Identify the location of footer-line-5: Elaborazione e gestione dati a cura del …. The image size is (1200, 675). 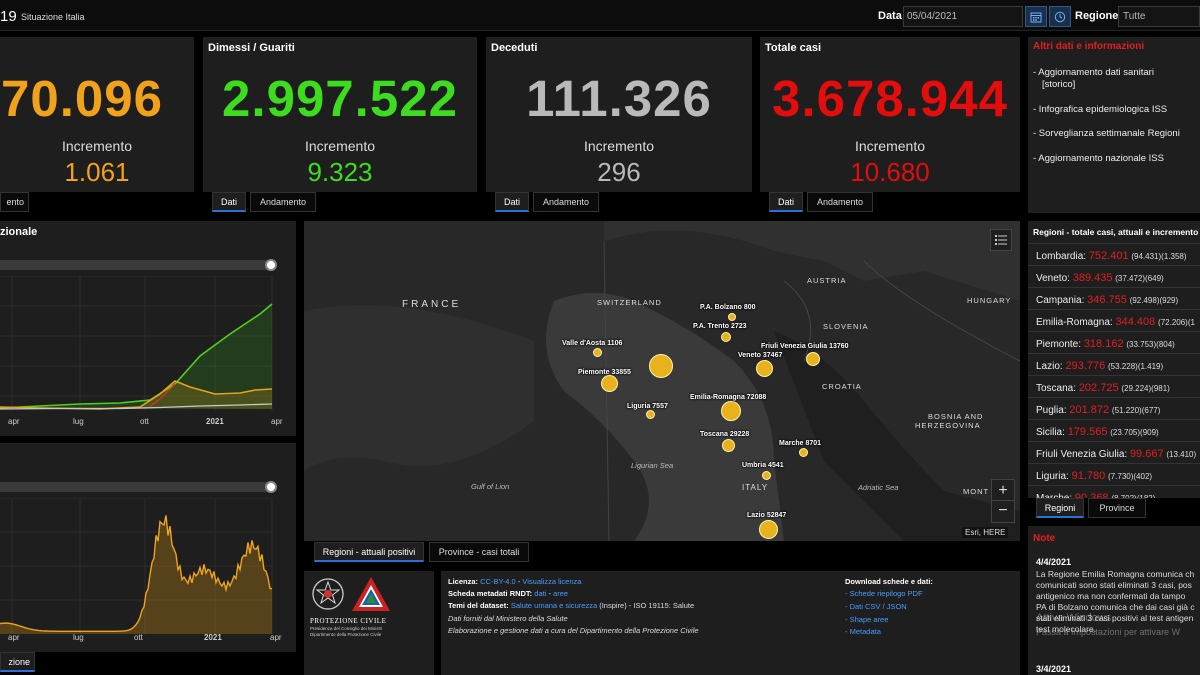
(573, 630).